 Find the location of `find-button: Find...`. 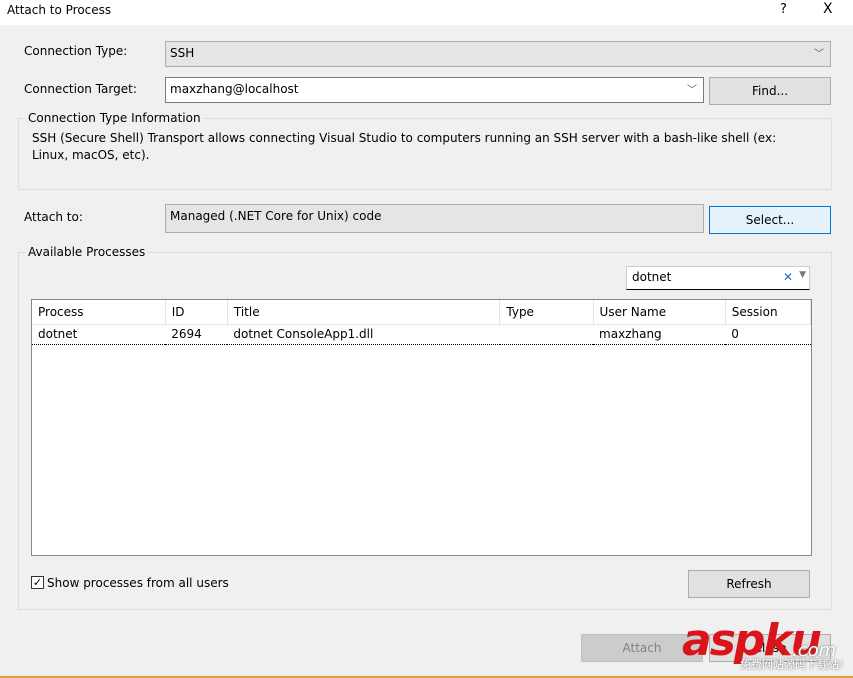

find-button: Find... is located at coordinates (770, 91).